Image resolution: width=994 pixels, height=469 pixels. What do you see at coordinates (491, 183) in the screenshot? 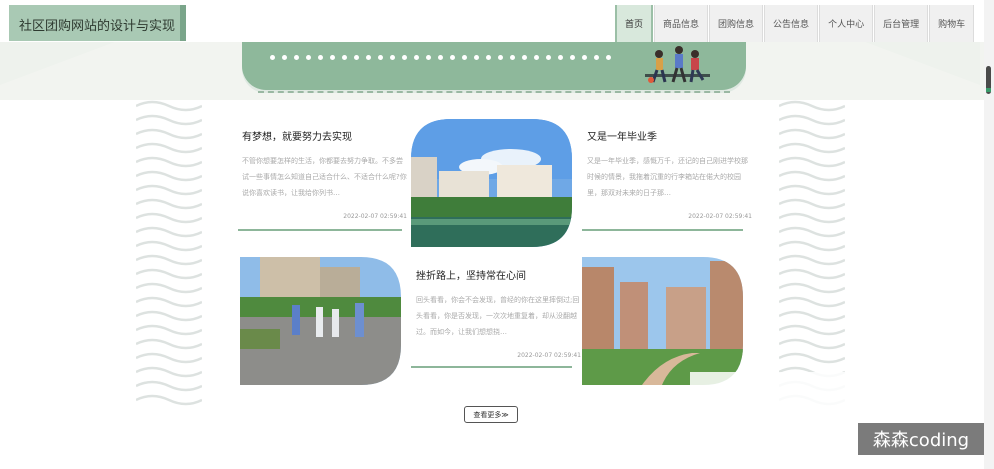
I see `news-photo-lake` at bounding box center [491, 183].